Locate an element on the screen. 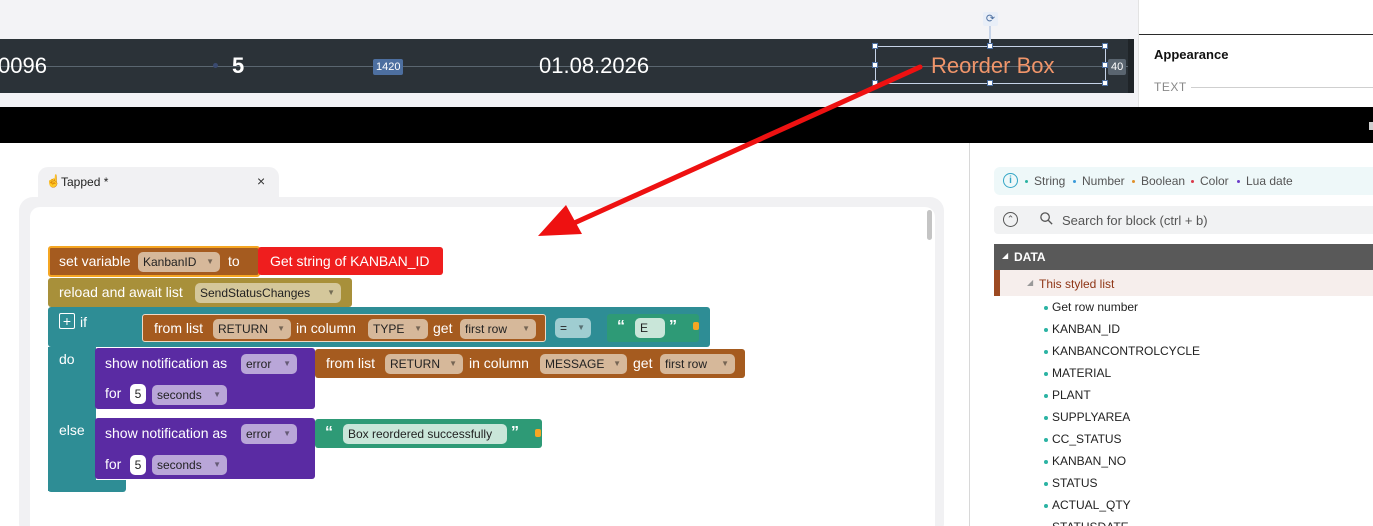 This screenshot has height=526, width=1373. operator-value: = is located at coordinates (564, 328).